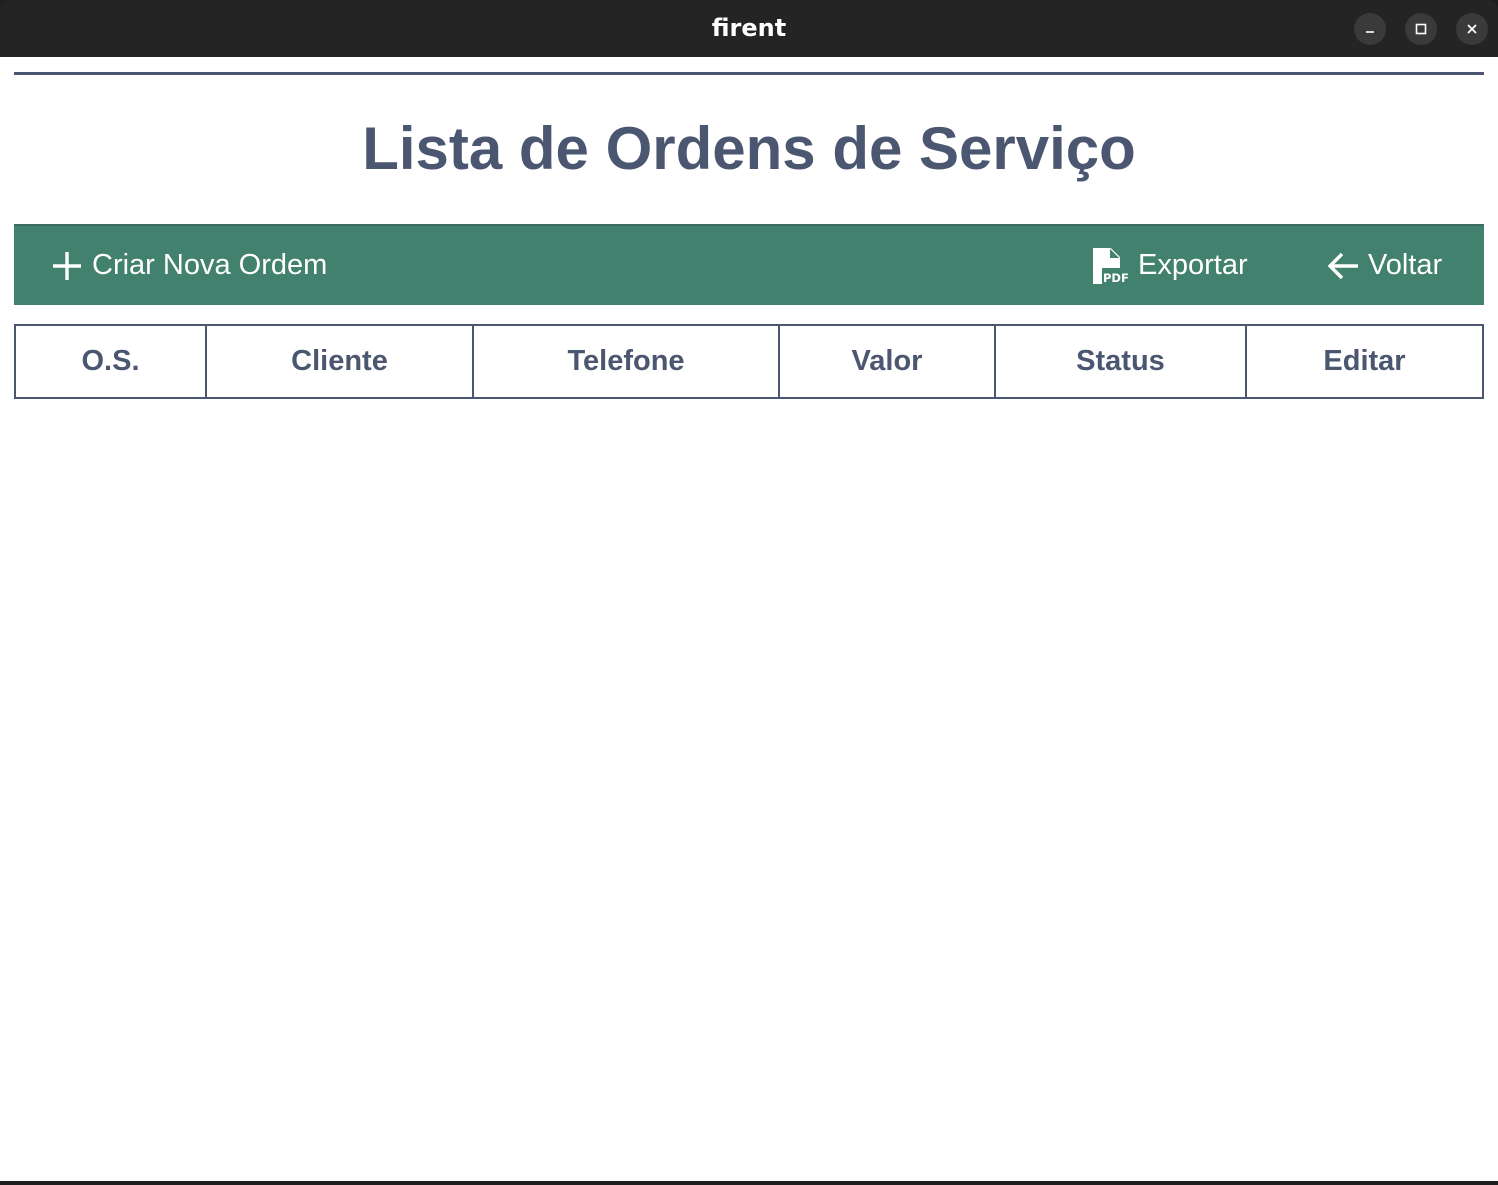  Describe the element at coordinates (888, 361) in the screenshot. I see `column-header-valor: Valor` at that location.